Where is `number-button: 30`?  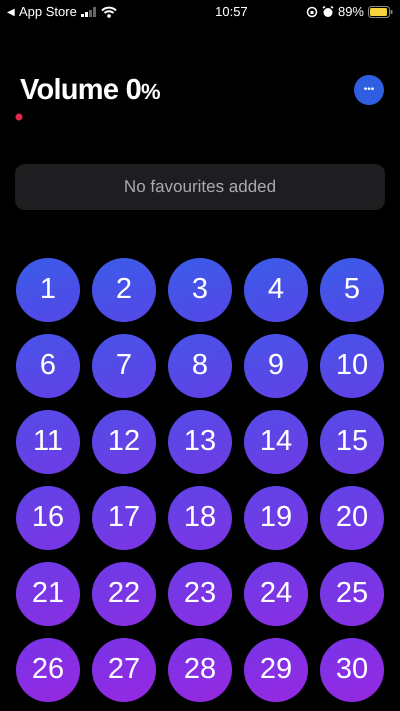 number-button: 30 is located at coordinates (352, 670).